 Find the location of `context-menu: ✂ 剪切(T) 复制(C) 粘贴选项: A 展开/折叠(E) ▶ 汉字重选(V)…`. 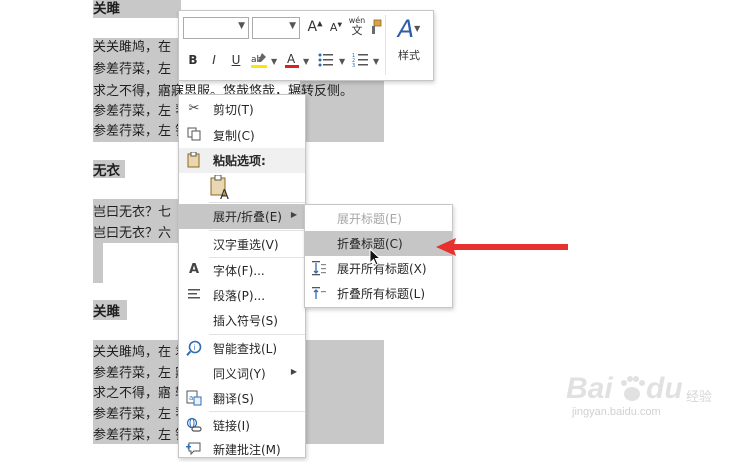

context-menu: ✂ 剪切(T) 复制(C) 粘贴选项: A 展开/折叠(E) ▶ 汉字重选(V)… is located at coordinates (242, 276).